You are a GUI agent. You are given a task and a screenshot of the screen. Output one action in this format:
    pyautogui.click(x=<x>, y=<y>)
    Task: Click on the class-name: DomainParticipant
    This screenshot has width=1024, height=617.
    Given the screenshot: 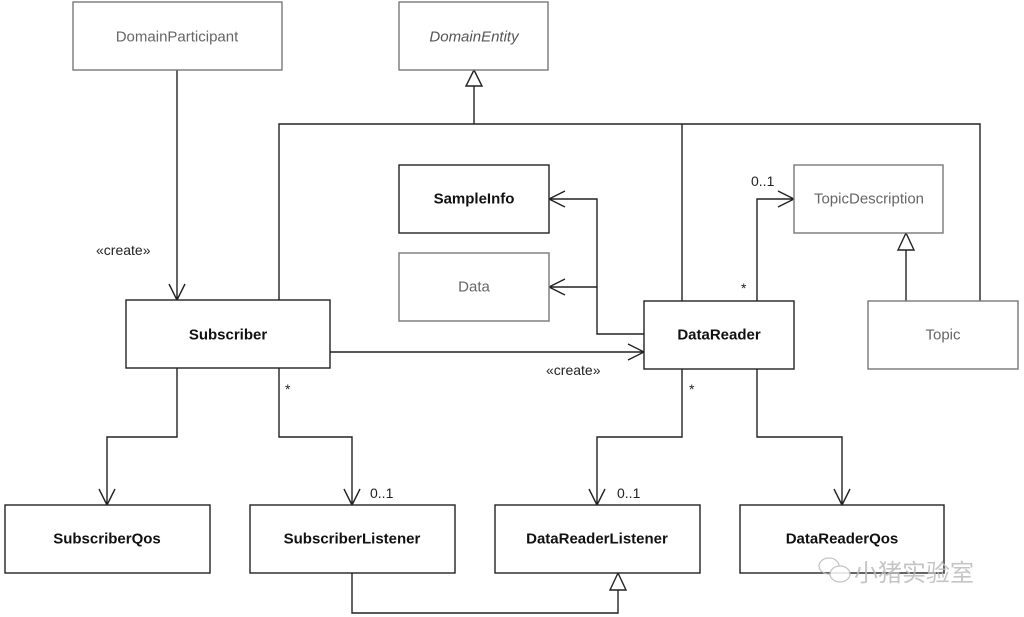 What is the action you would take?
    pyautogui.click(x=177, y=37)
    